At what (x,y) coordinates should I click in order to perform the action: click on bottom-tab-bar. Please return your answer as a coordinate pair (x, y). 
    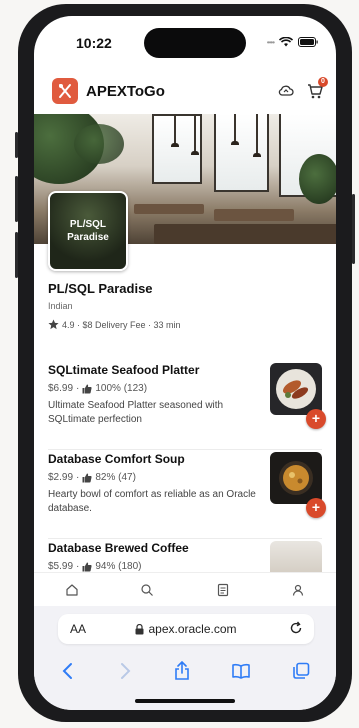
    Looking at the image, I should click on (185, 589).